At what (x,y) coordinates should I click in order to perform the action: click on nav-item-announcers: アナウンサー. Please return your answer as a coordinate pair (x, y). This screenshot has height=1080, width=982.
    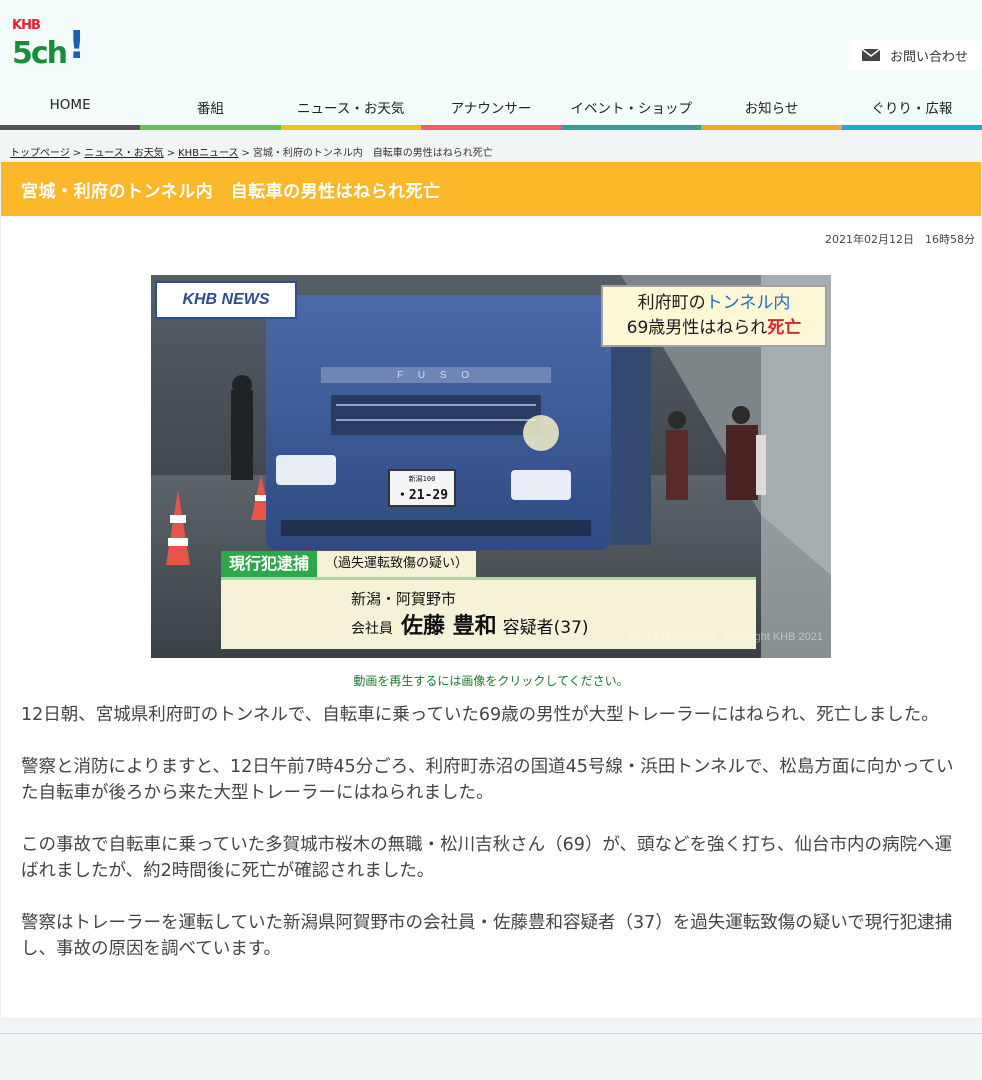
    Looking at the image, I should click on (491, 110).